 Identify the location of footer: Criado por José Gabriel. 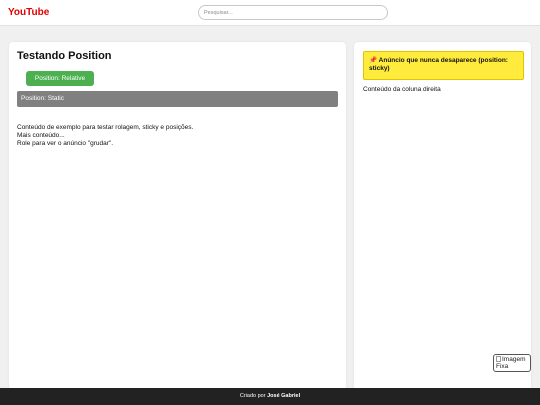
(270, 396).